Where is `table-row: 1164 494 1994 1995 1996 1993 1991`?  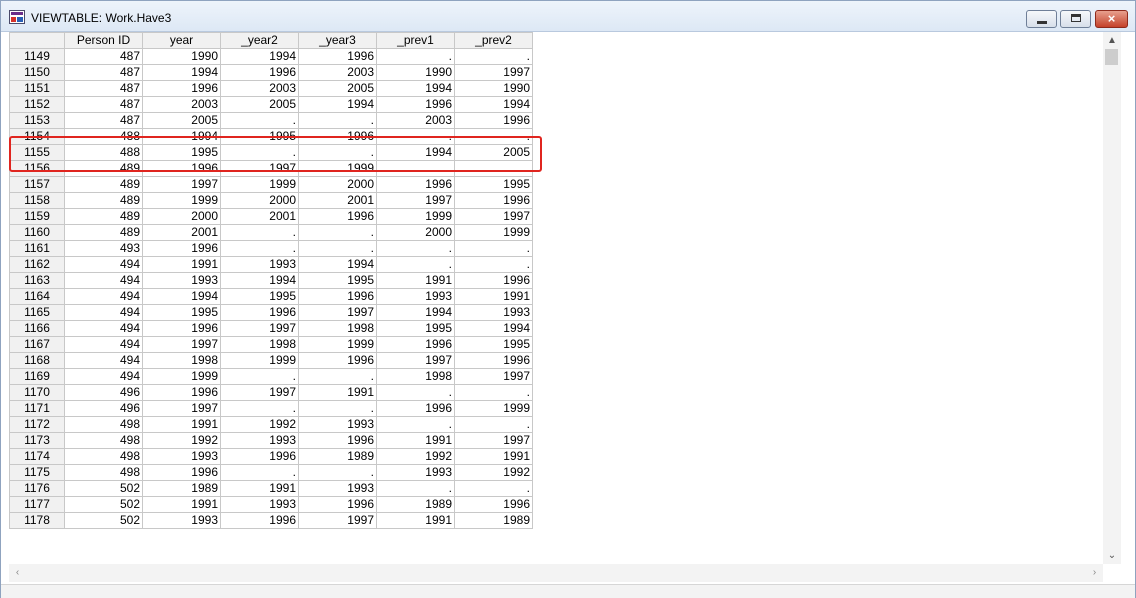 table-row: 1164 494 1994 1995 1996 1993 1991 is located at coordinates (271, 296).